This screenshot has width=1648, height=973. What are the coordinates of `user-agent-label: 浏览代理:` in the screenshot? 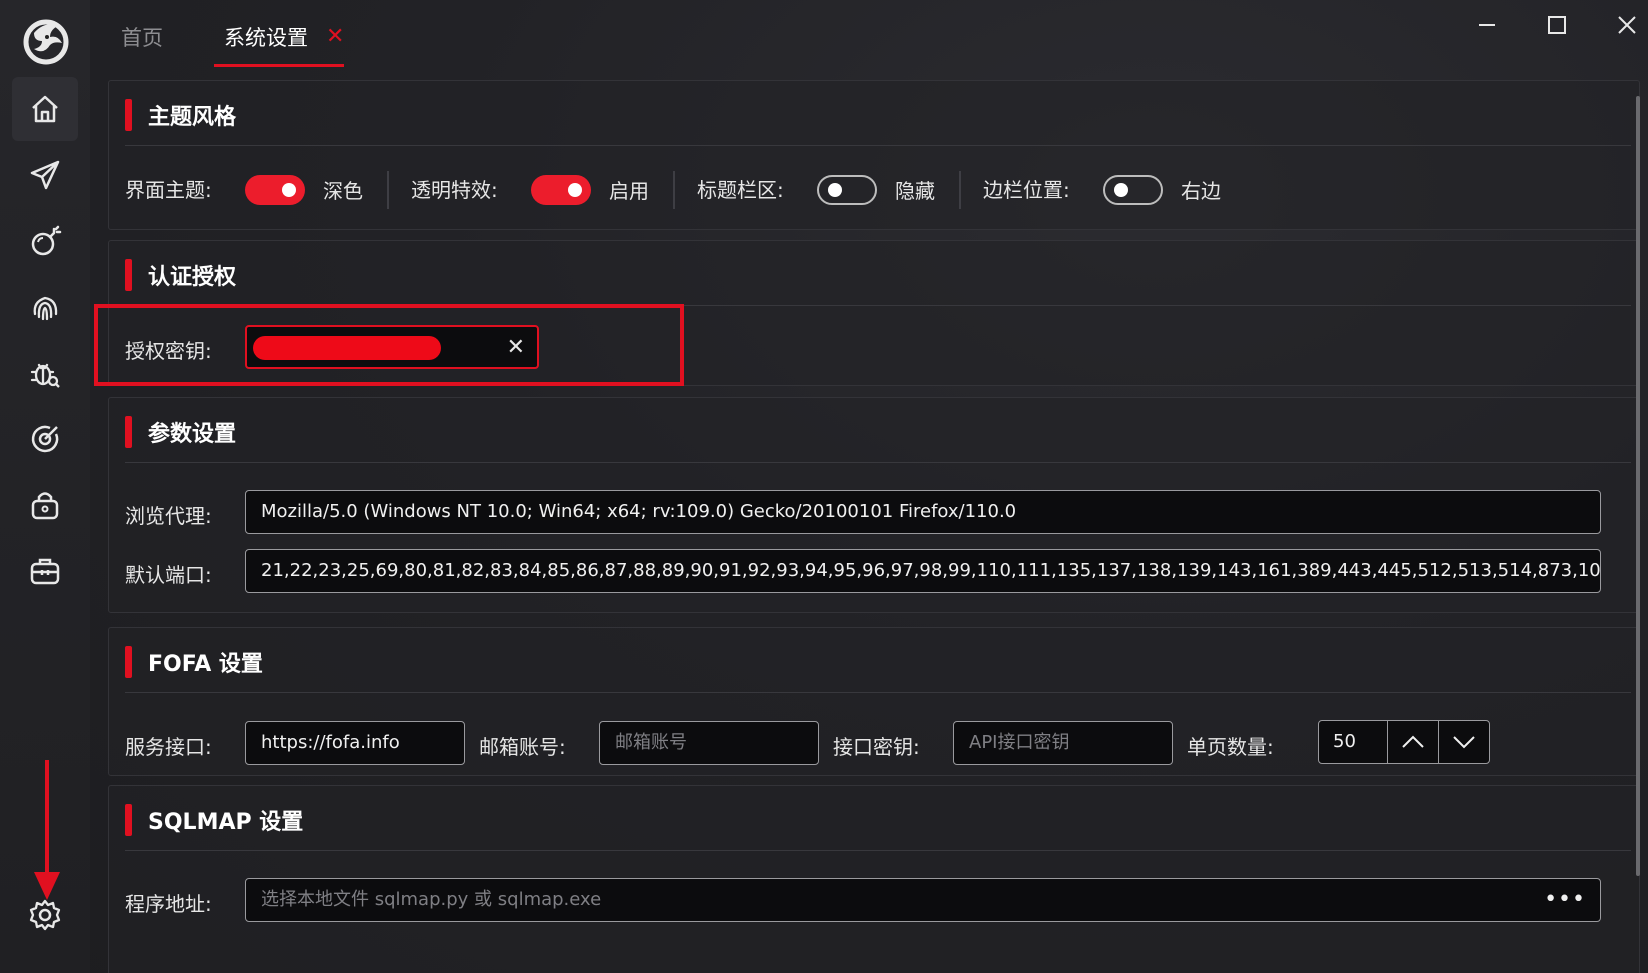 It's located at (168, 516).